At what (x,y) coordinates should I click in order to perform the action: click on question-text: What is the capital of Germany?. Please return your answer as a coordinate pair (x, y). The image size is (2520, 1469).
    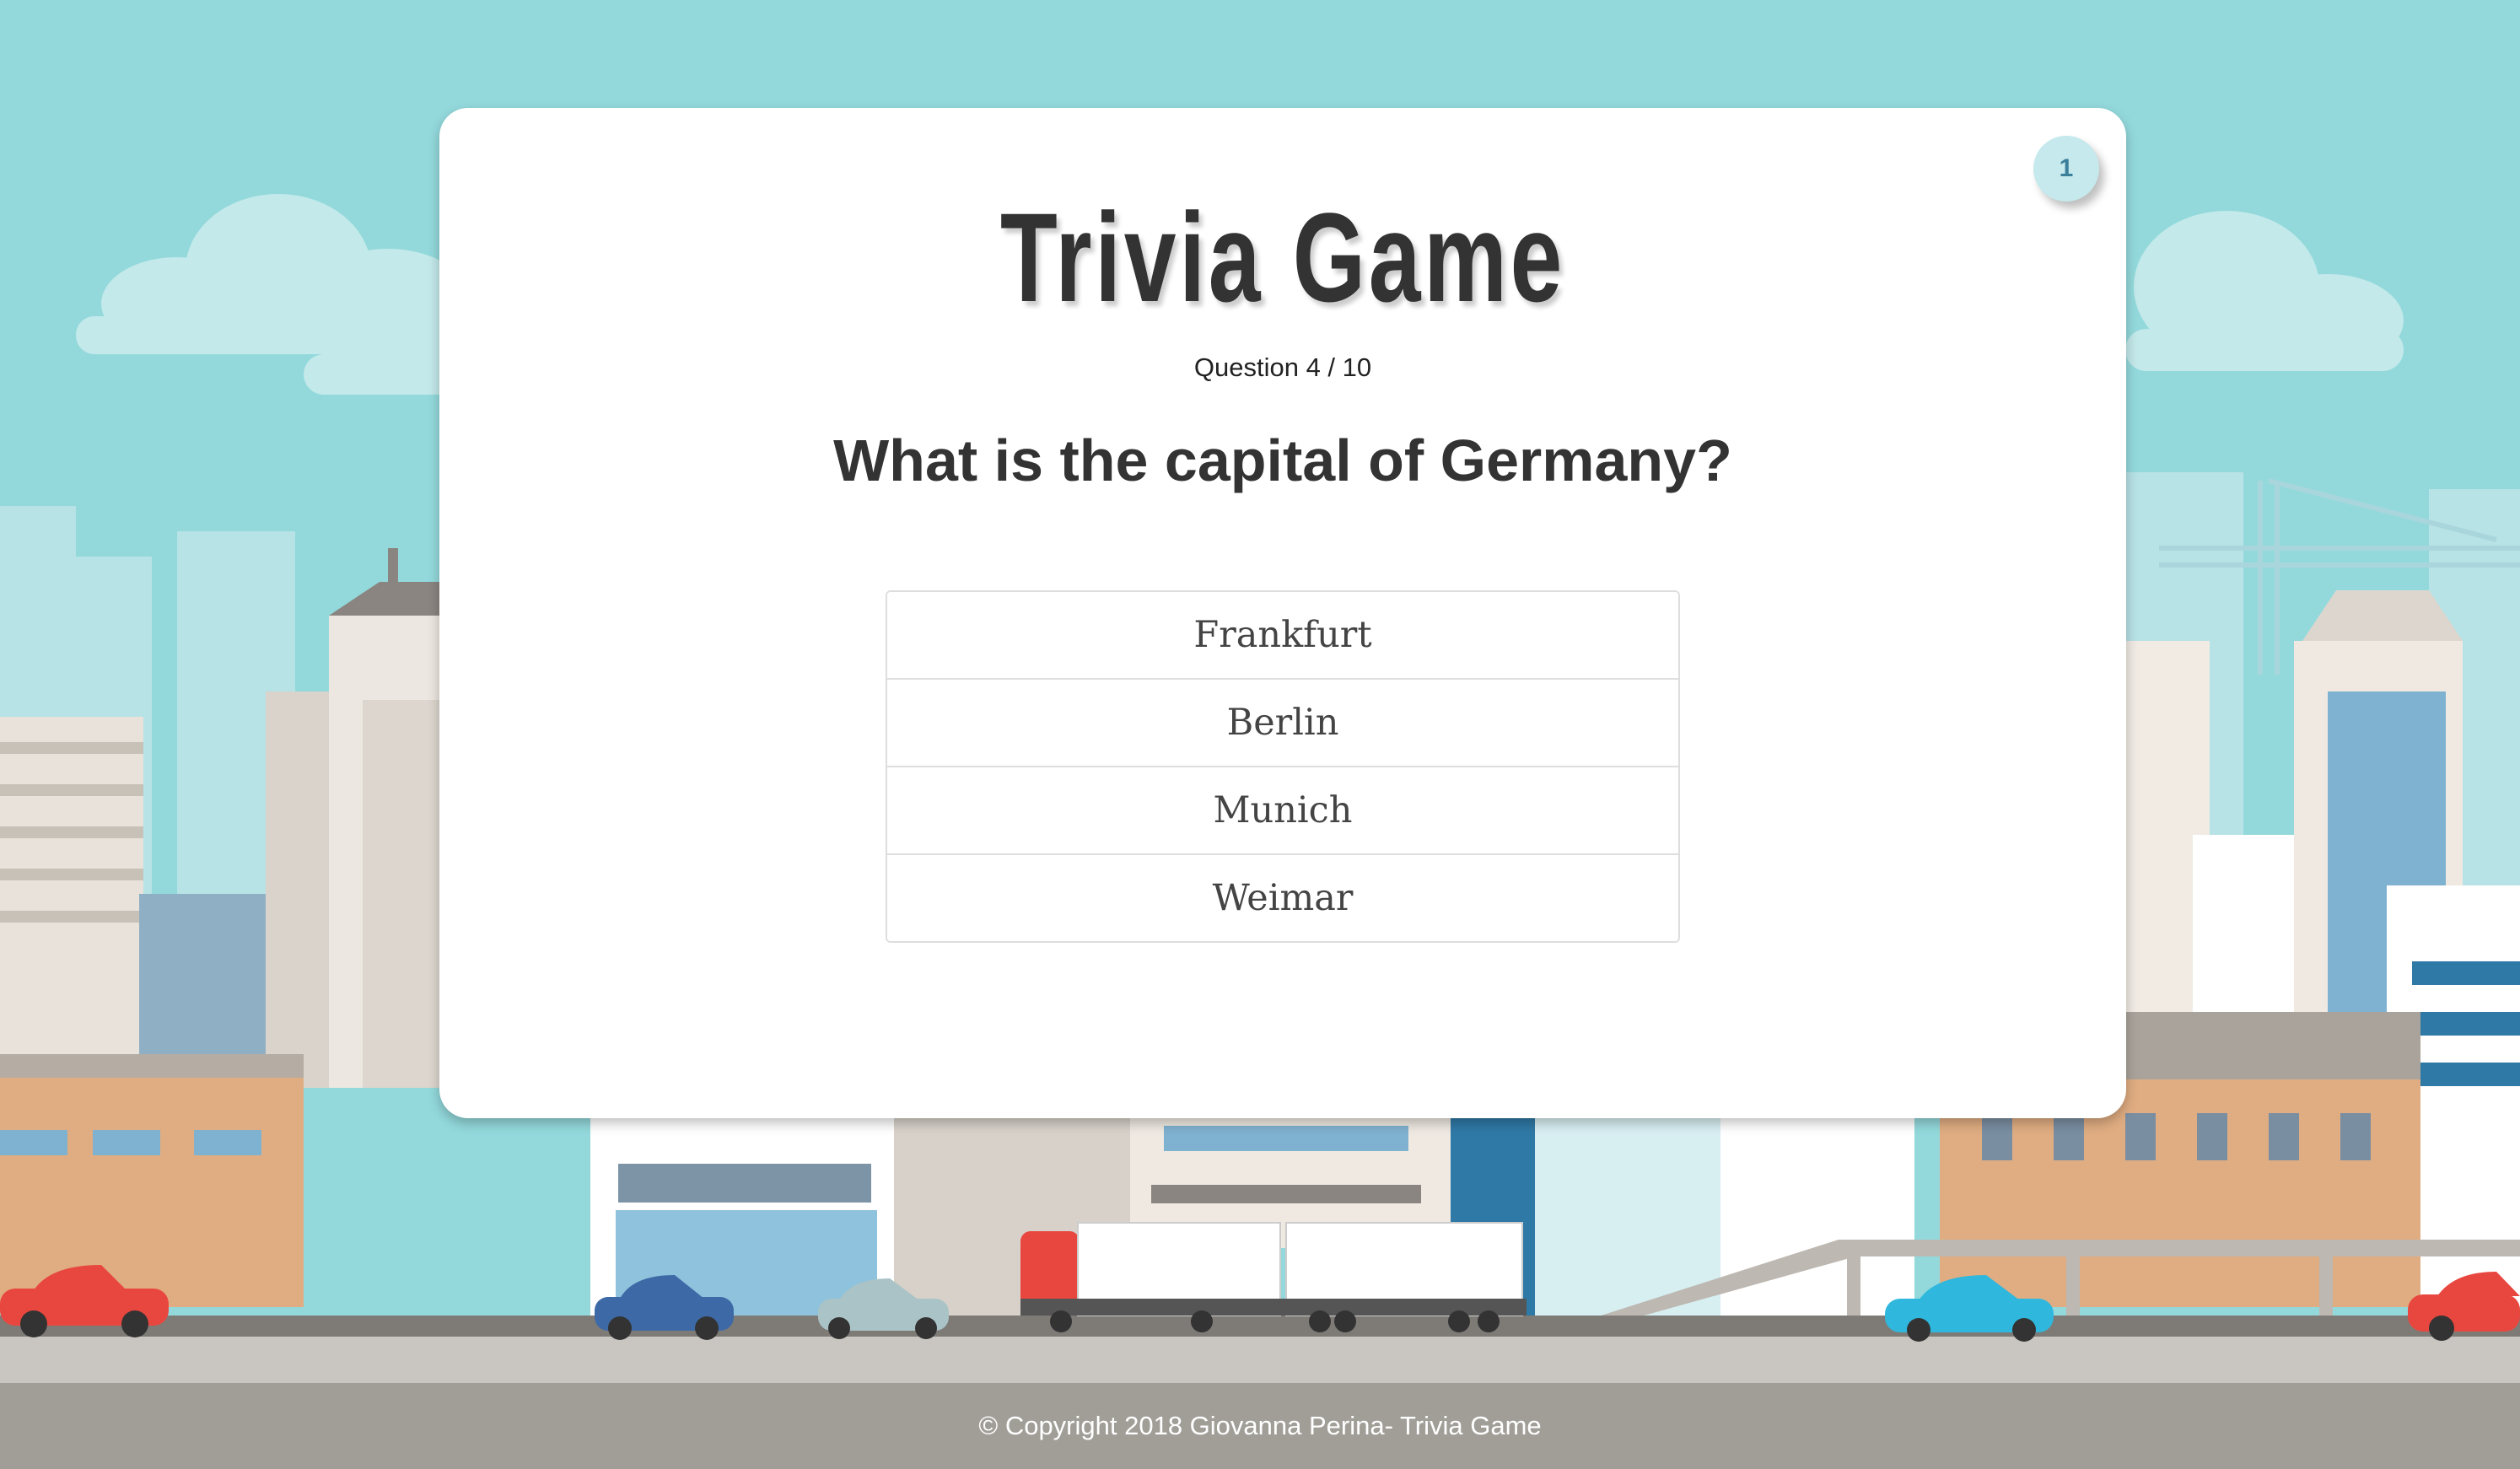
    Looking at the image, I should click on (1282, 460).